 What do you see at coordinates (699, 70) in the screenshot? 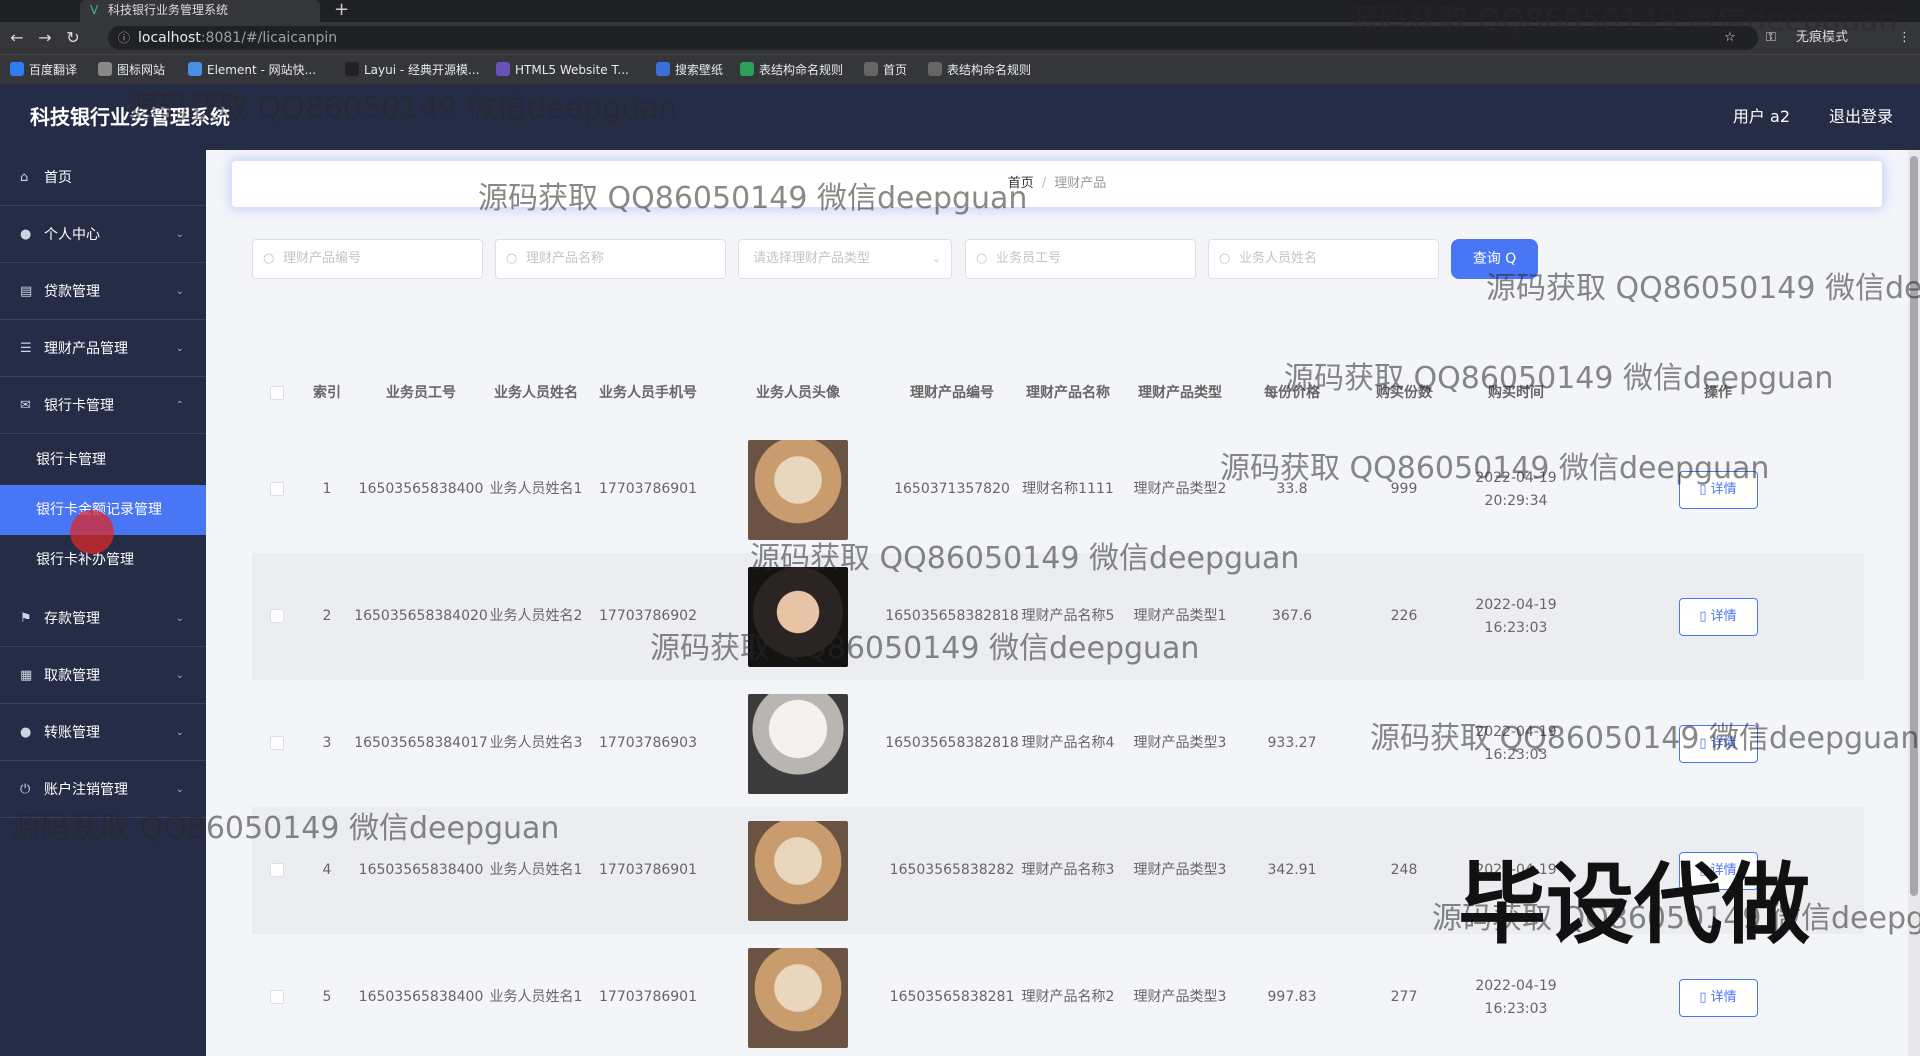
I see `bookmark-label: 搜索壁纸` at bounding box center [699, 70].